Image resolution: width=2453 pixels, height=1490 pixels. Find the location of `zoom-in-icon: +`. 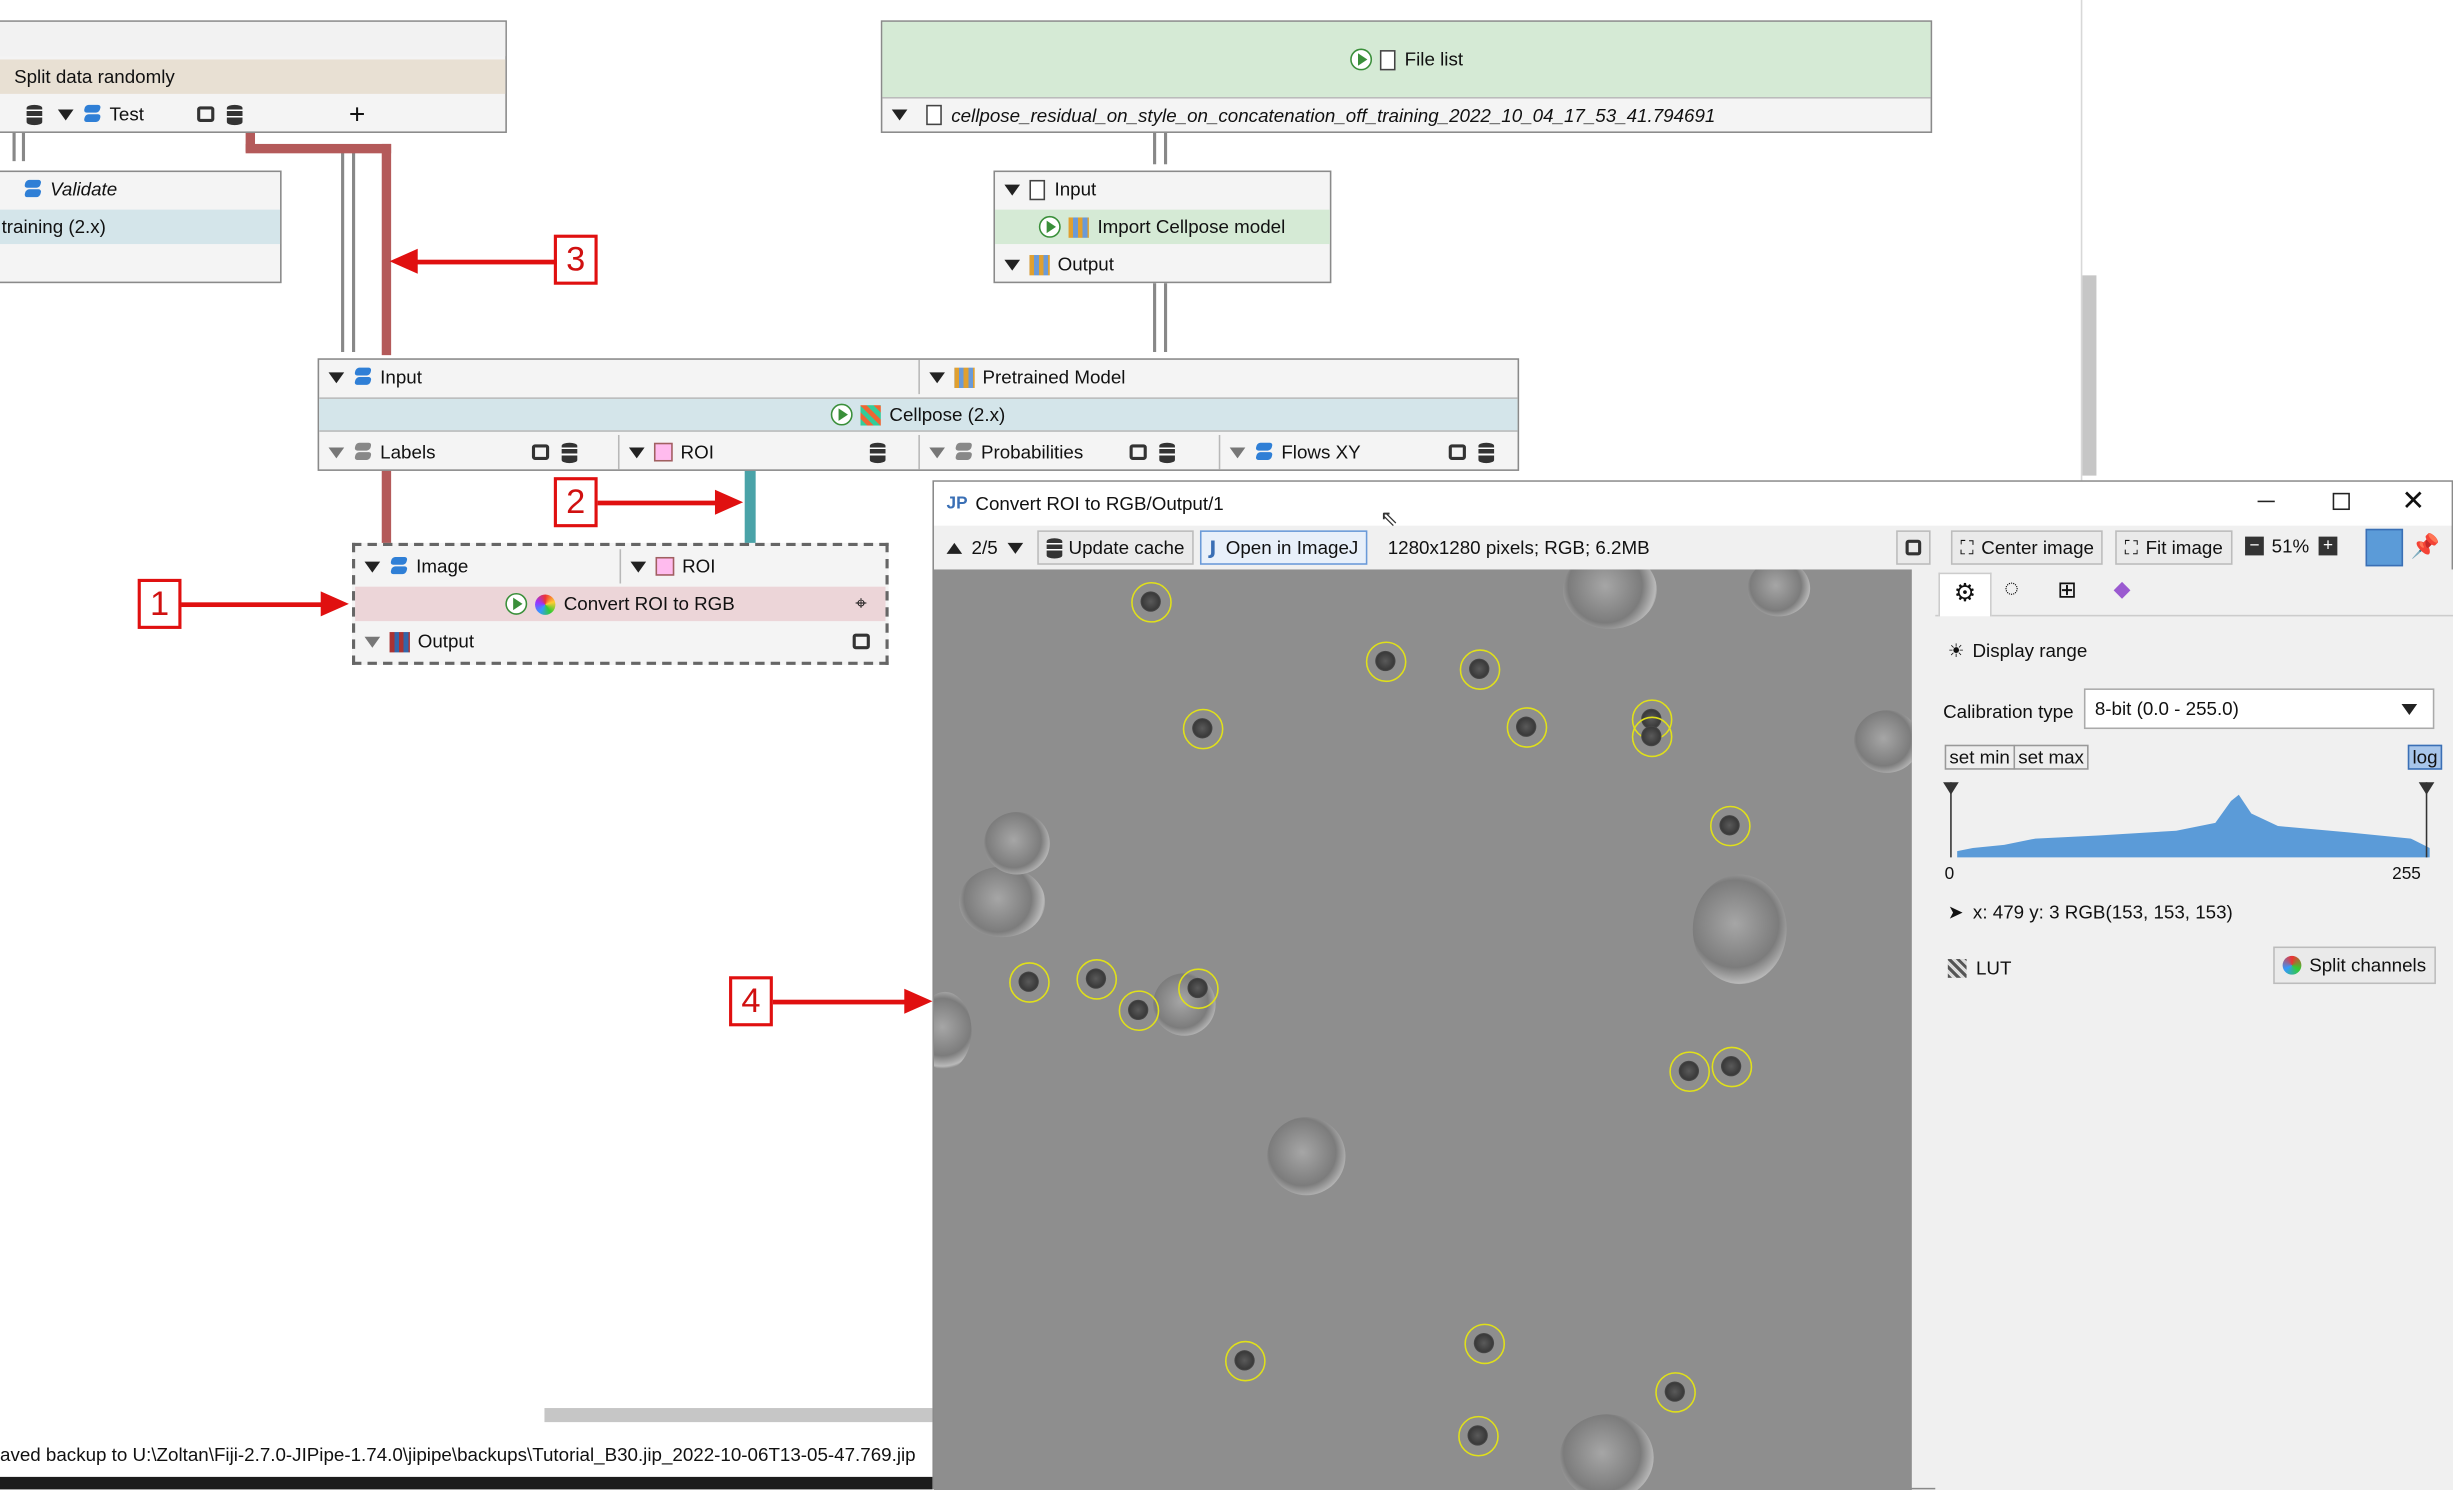

zoom-in-icon: + is located at coordinates (2328, 546).